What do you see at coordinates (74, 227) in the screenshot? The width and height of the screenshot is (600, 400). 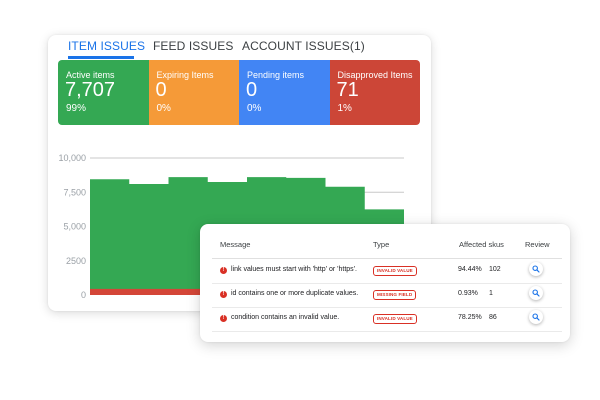 I see `y-tick-label: 5,000` at bounding box center [74, 227].